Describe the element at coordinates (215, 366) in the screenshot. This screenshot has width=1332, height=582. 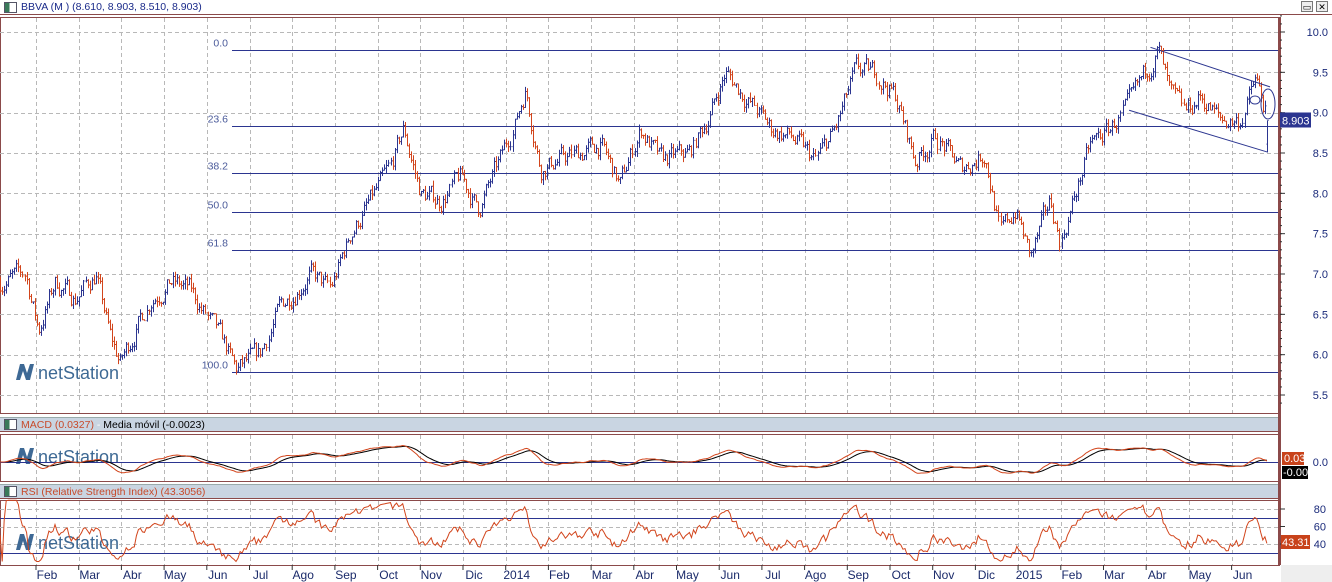
I see `fibonacci-label: 100.0` at that location.